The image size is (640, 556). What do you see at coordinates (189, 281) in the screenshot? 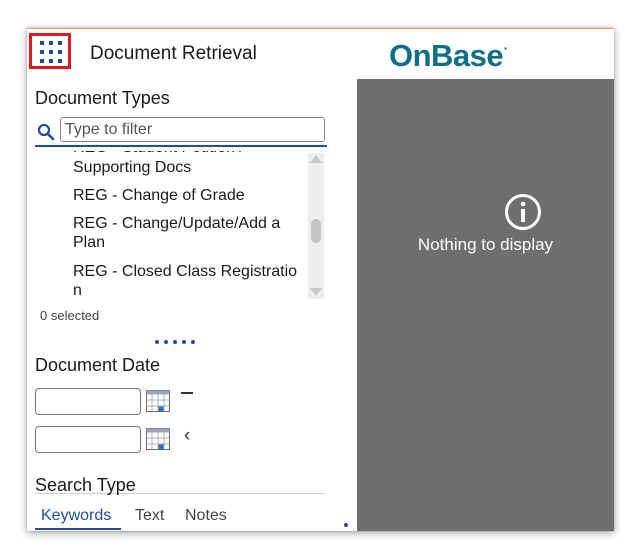
I see `list-item: REG - Closed Class Registration` at bounding box center [189, 281].